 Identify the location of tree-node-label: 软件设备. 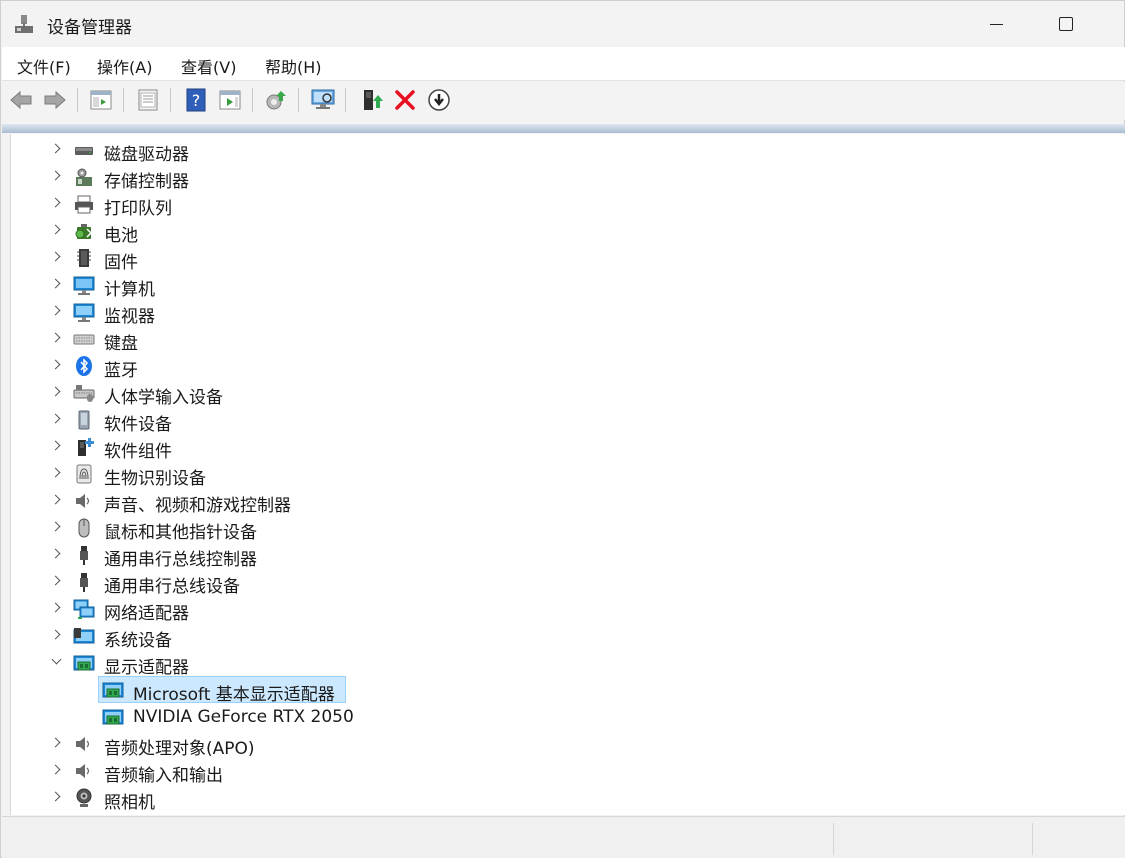
(138, 425).